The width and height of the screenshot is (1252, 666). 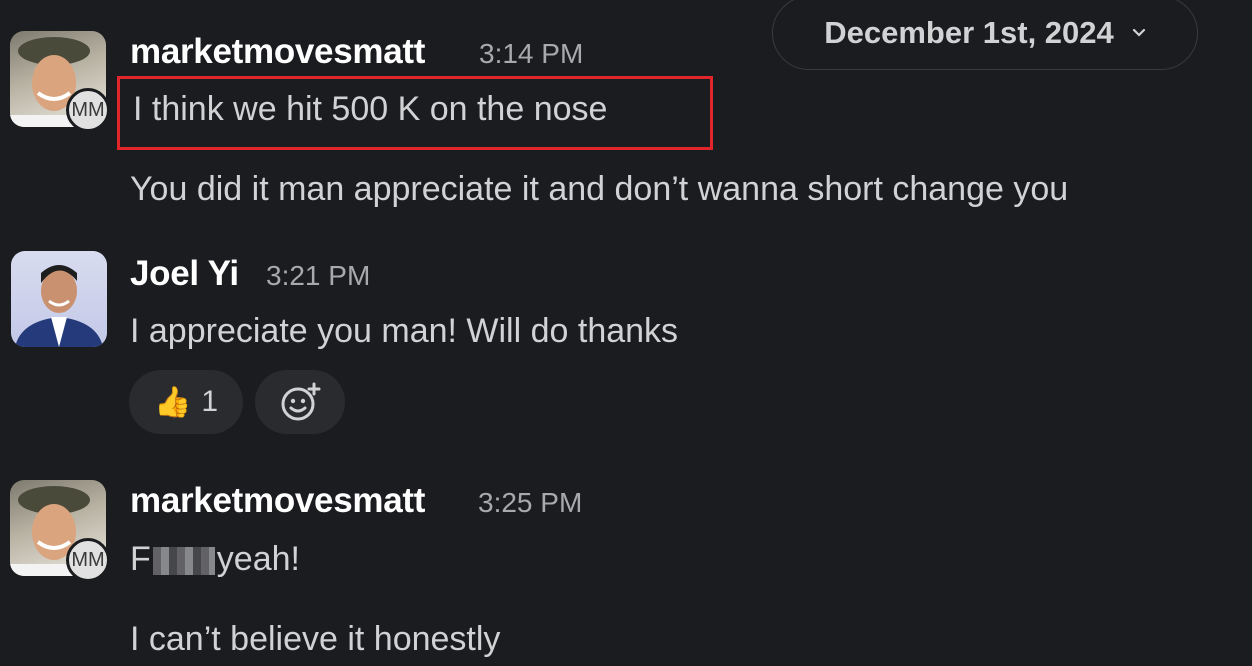 What do you see at coordinates (370, 109) in the screenshot?
I see `message-text: I think we hit 500 K on the nose` at bounding box center [370, 109].